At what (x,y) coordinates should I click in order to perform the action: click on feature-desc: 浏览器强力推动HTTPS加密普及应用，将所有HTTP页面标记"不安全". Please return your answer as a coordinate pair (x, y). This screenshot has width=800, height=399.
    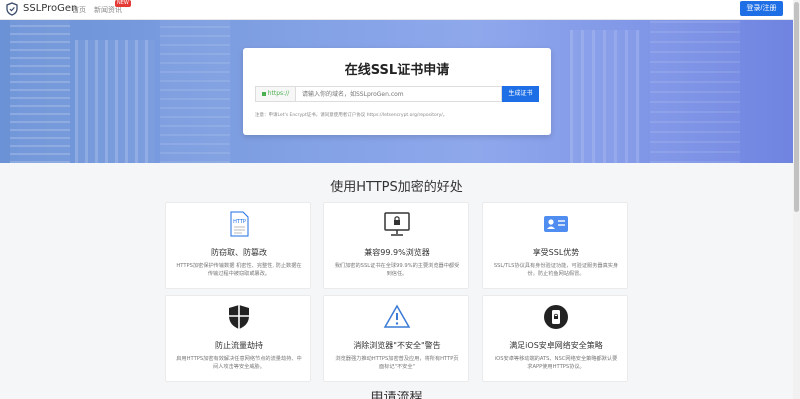
    Looking at the image, I should click on (397, 363).